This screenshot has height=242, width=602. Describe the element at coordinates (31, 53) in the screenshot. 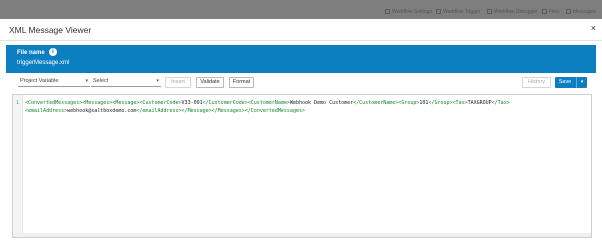

I see `file-name-label: File name` at that location.